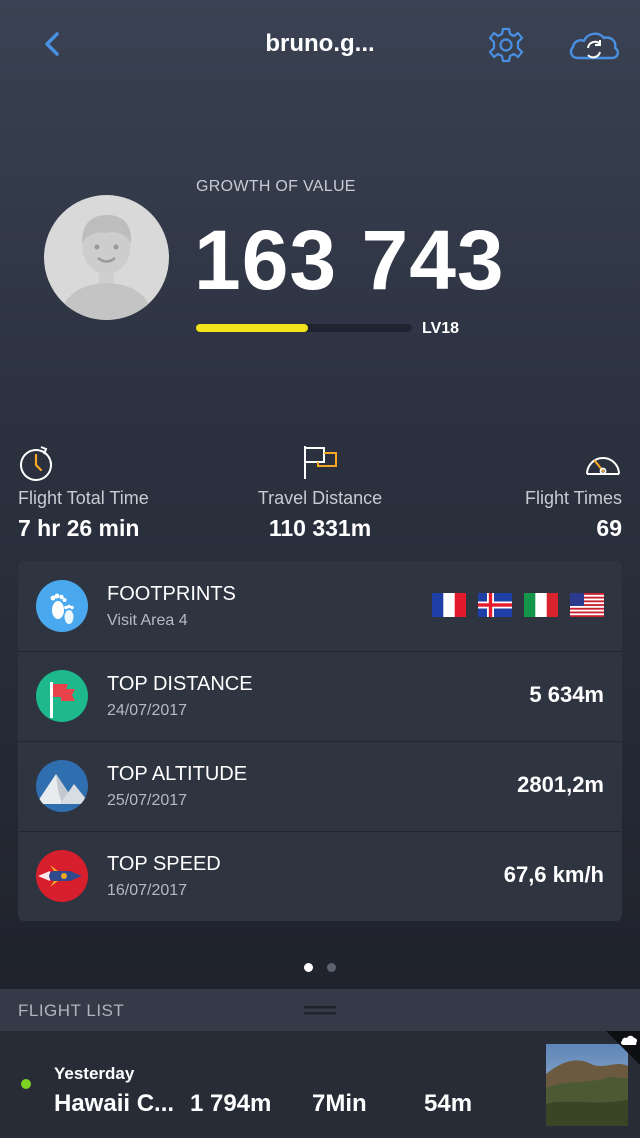 The height and width of the screenshot is (1138, 640). What do you see at coordinates (441, 328) in the screenshot?
I see `level-badge: LV18` at bounding box center [441, 328].